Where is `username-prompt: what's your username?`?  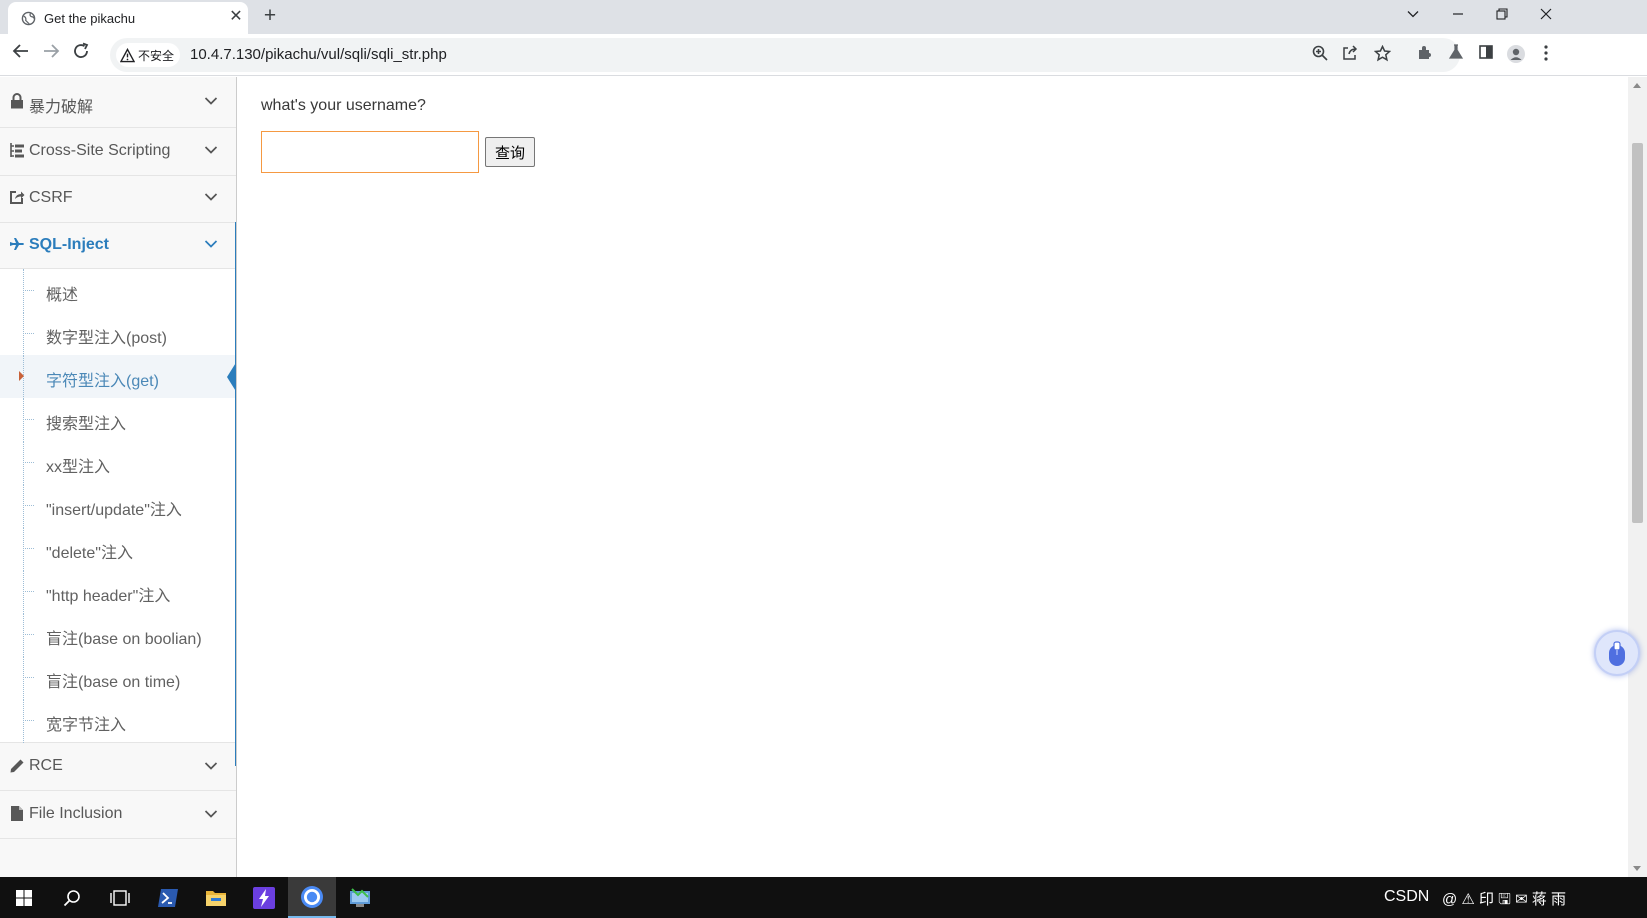 username-prompt: what's your username? is located at coordinates (343, 105).